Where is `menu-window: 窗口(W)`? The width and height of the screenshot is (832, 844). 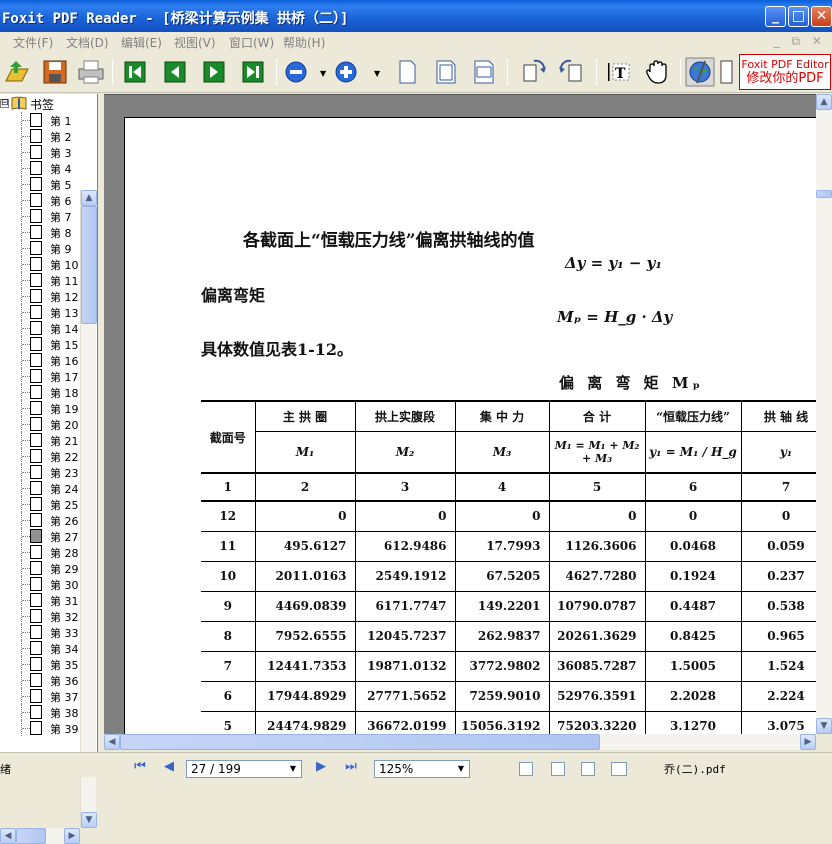 menu-window: 窗口(W) is located at coordinates (251, 42).